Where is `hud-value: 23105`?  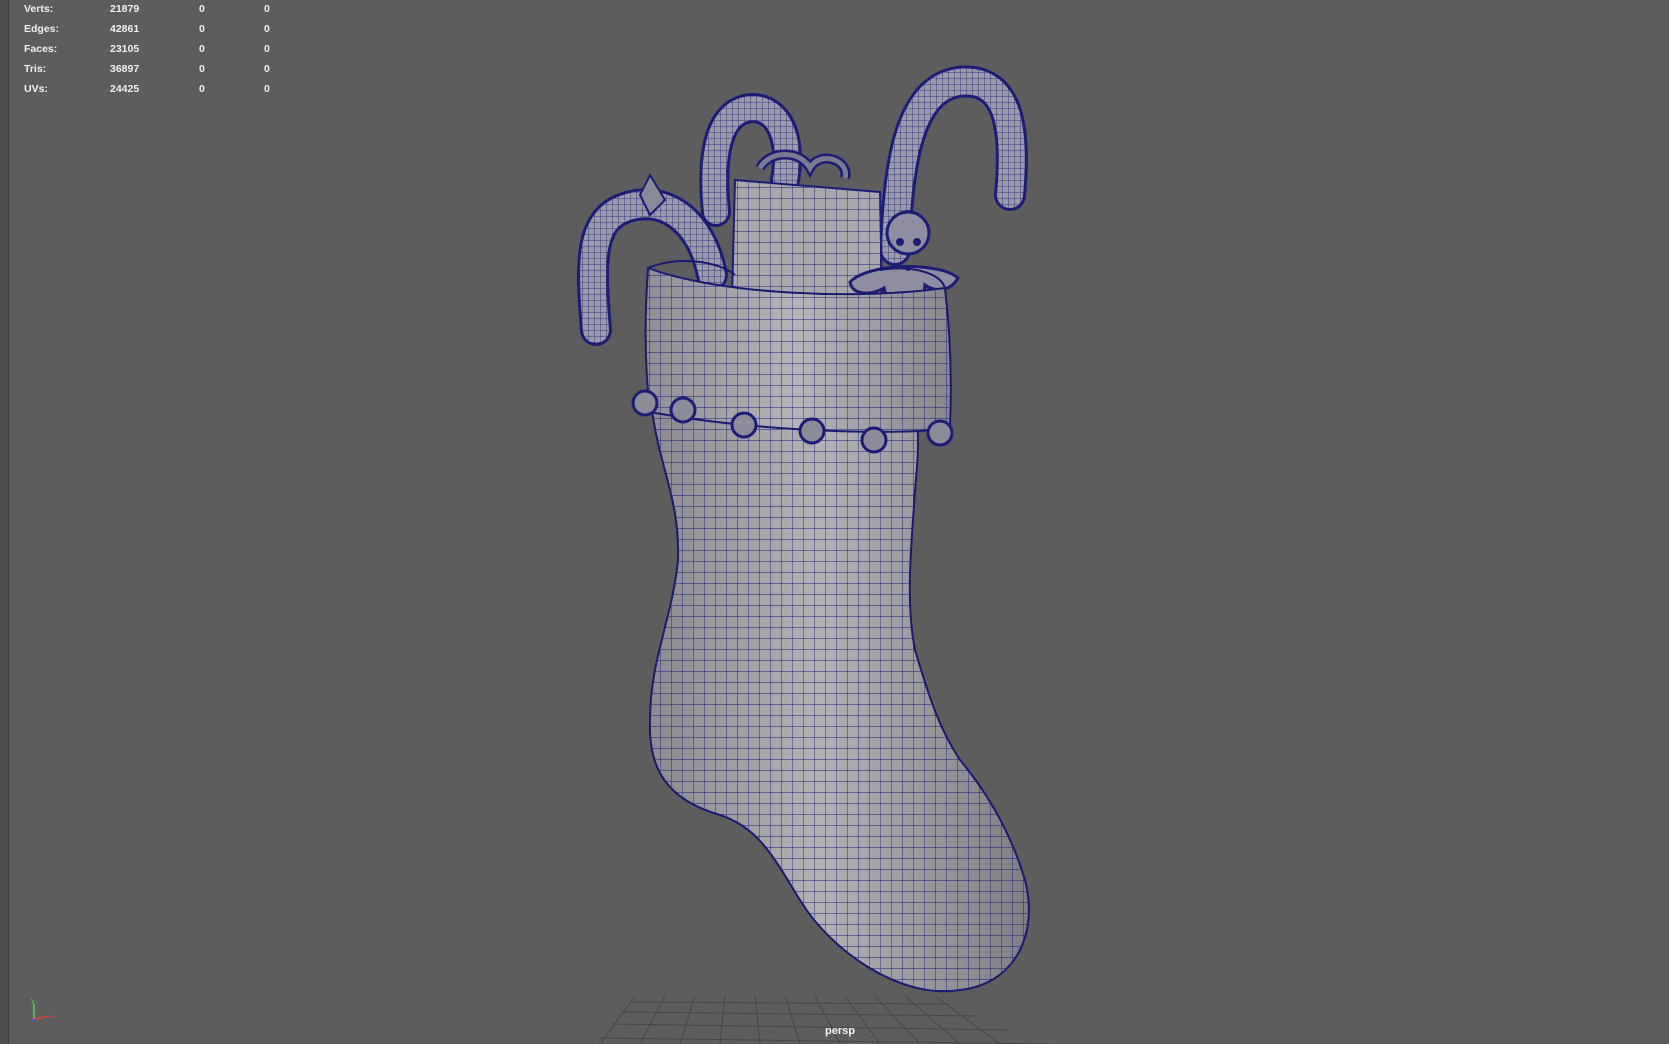 hud-value: 23105 is located at coordinates (125, 49).